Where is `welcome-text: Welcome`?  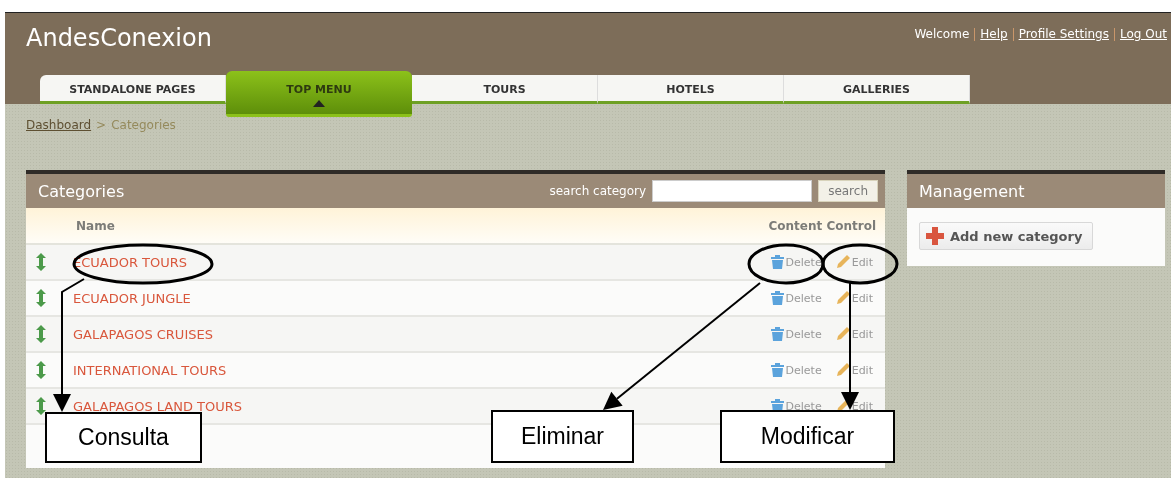
welcome-text: Welcome is located at coordinates (942, 34).